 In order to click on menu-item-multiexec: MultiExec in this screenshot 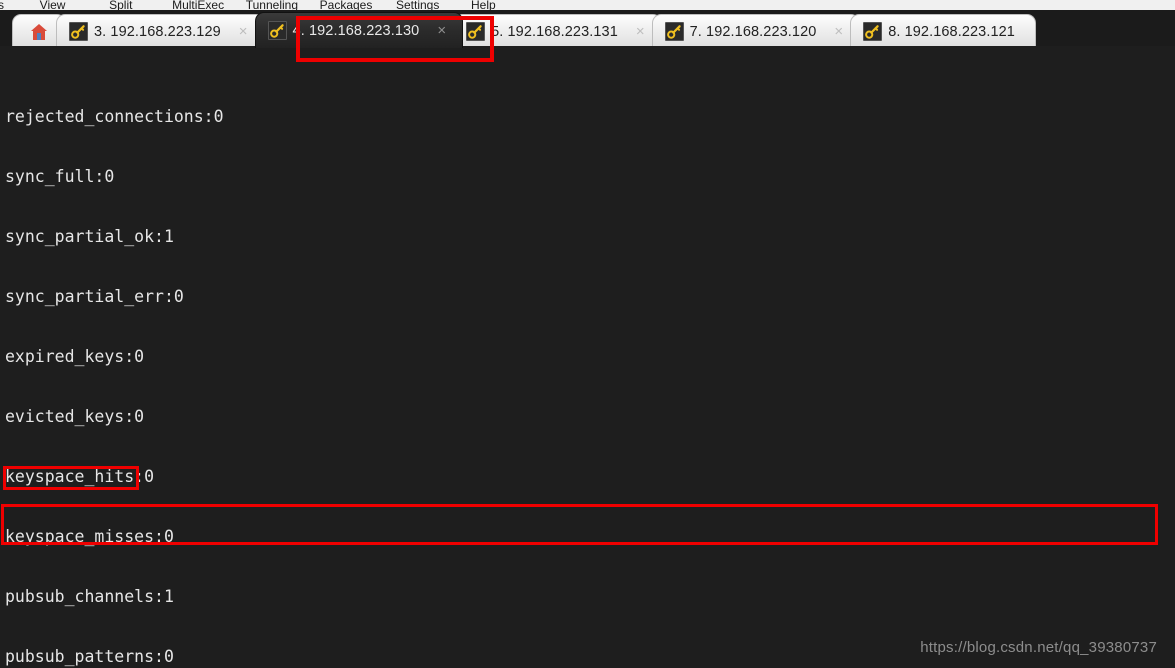, I will do `click(198, 5)`.